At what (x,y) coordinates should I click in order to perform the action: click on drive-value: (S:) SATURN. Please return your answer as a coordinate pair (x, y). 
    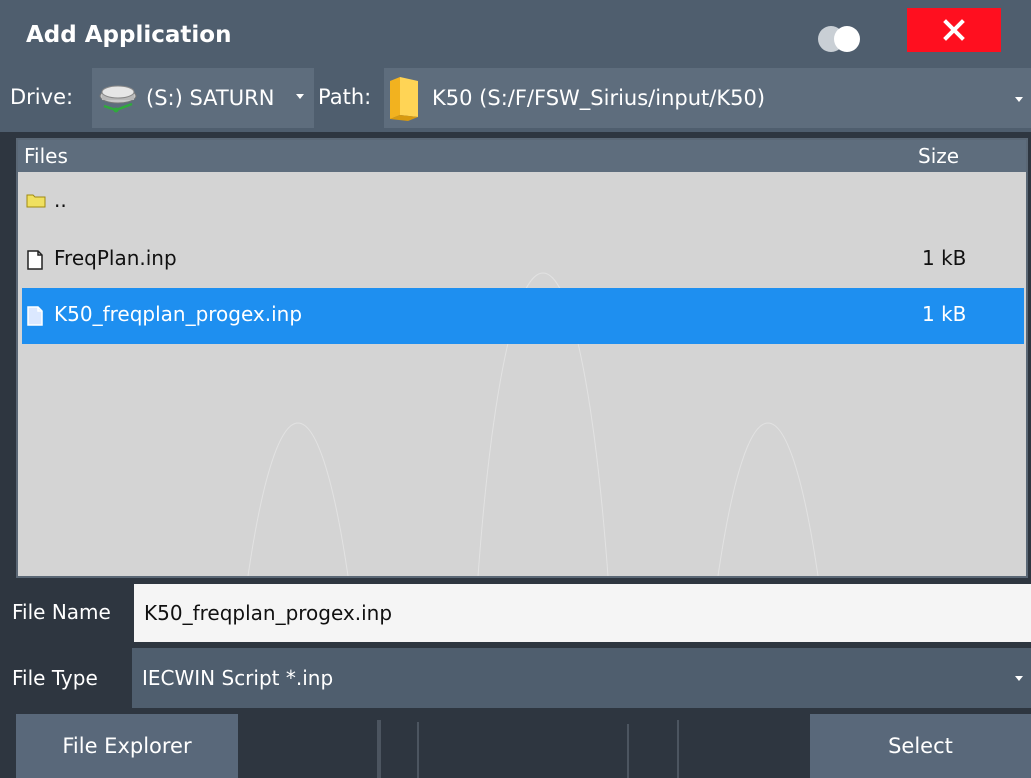
    Looking at the image, I should click on (210, 98).